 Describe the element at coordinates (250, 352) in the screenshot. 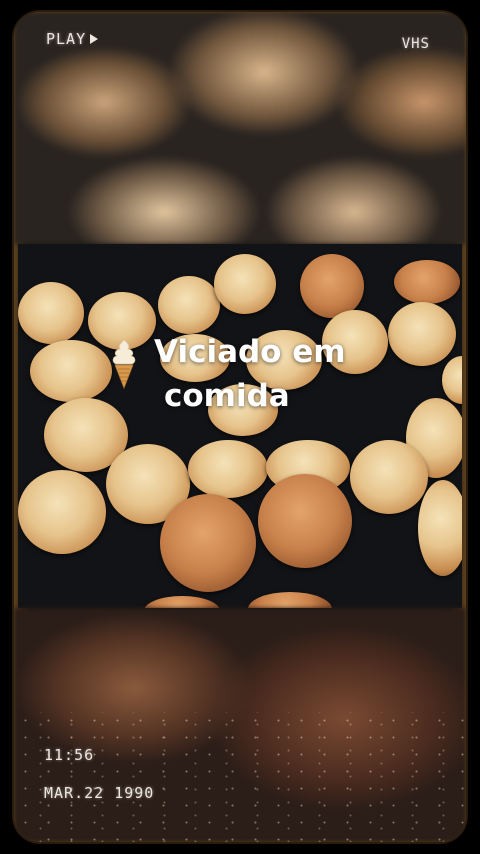

I see `caption-line-1: Viciado em` at that location.